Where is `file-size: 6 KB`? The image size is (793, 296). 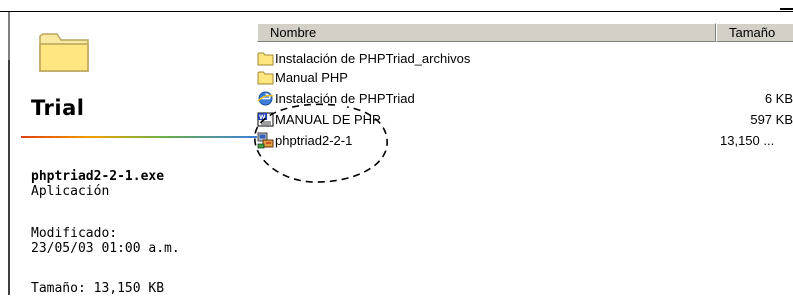
file-size: 6 KB is located at coordinates (778, 98).